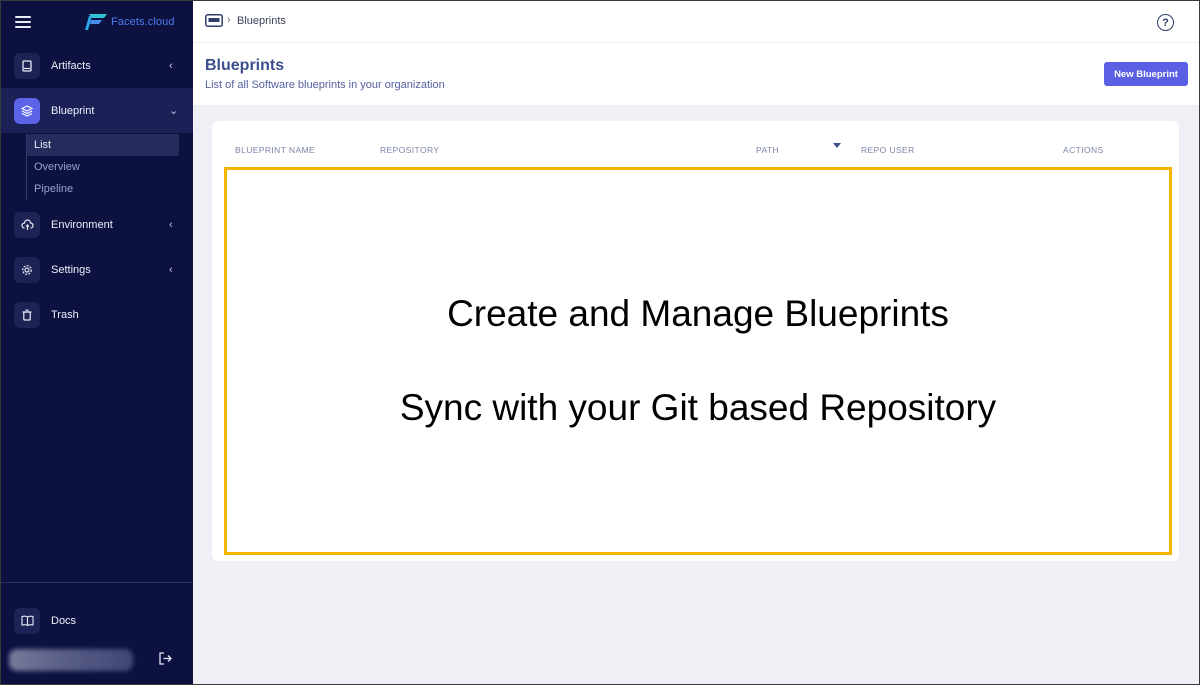 The width and height of the screenshot is (1200, 685). What do you see at coordinates (27, 224) in the screenshot?
I see `cloud-upload-icon` at bounding box center [27, 224].